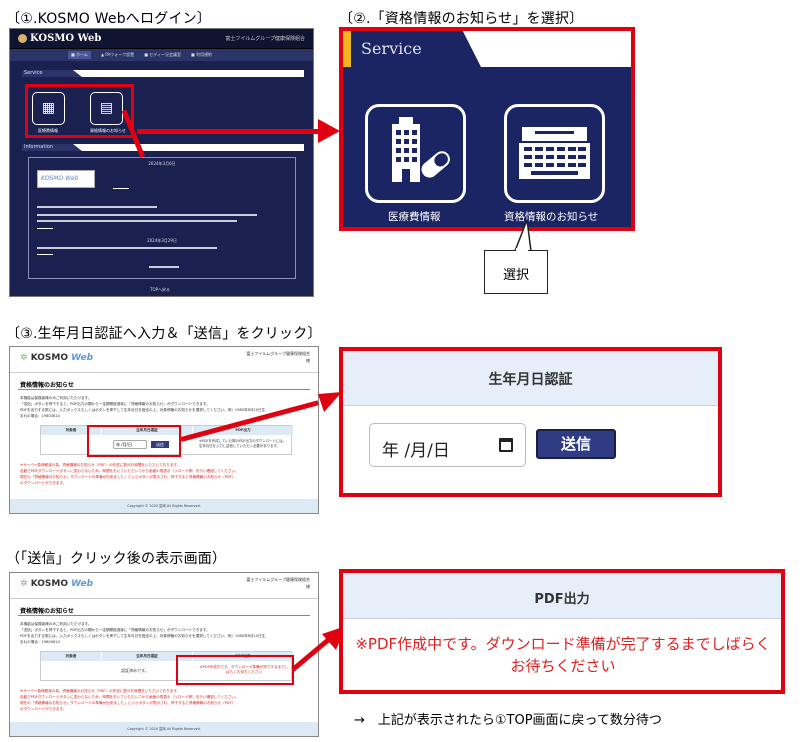 The image size is (802, 742). Describe the element at coordinates (329, 131) in the screenshot. I see `arrow-1-head` at that location.